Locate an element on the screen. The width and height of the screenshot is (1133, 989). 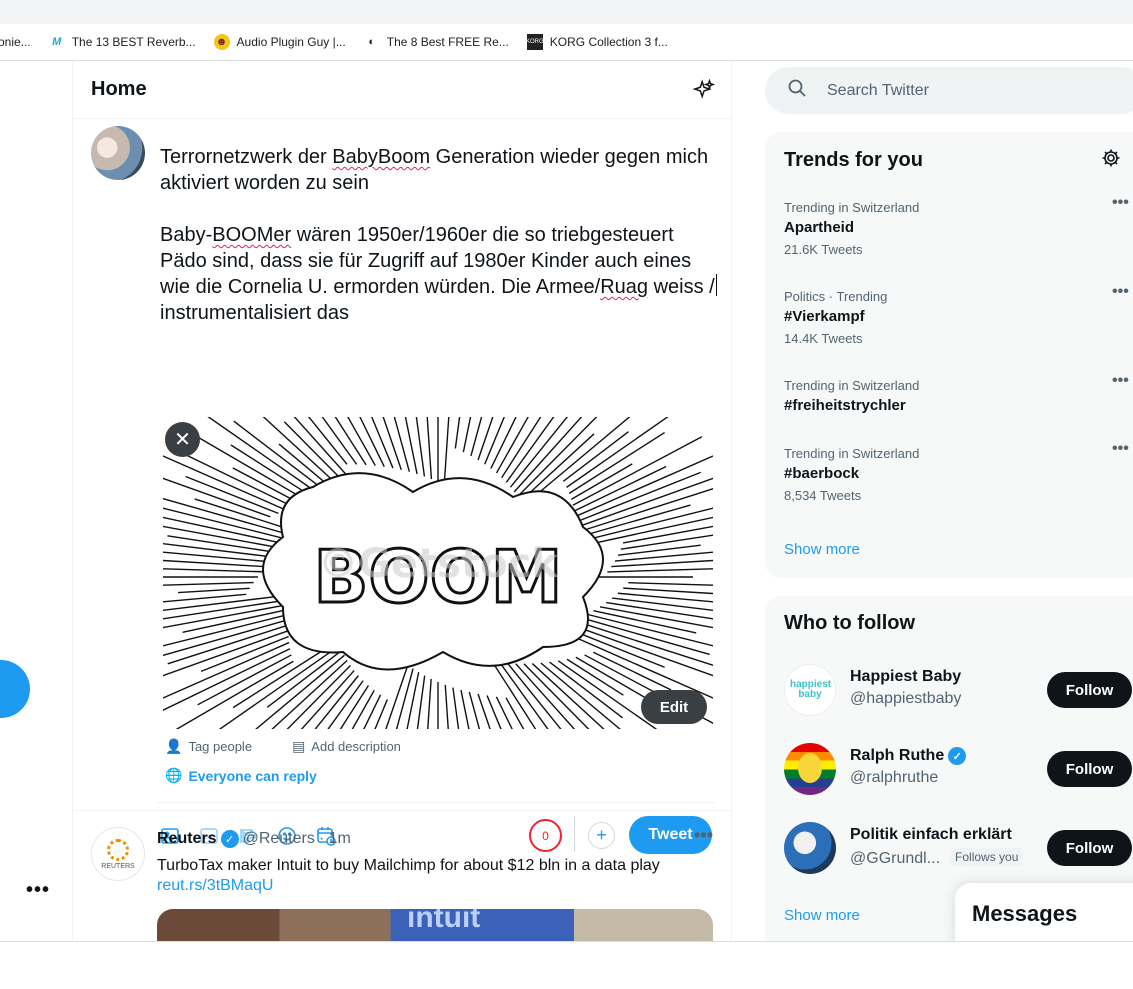
tweet-handle: @Reuters is located at coordinates (279, 839).